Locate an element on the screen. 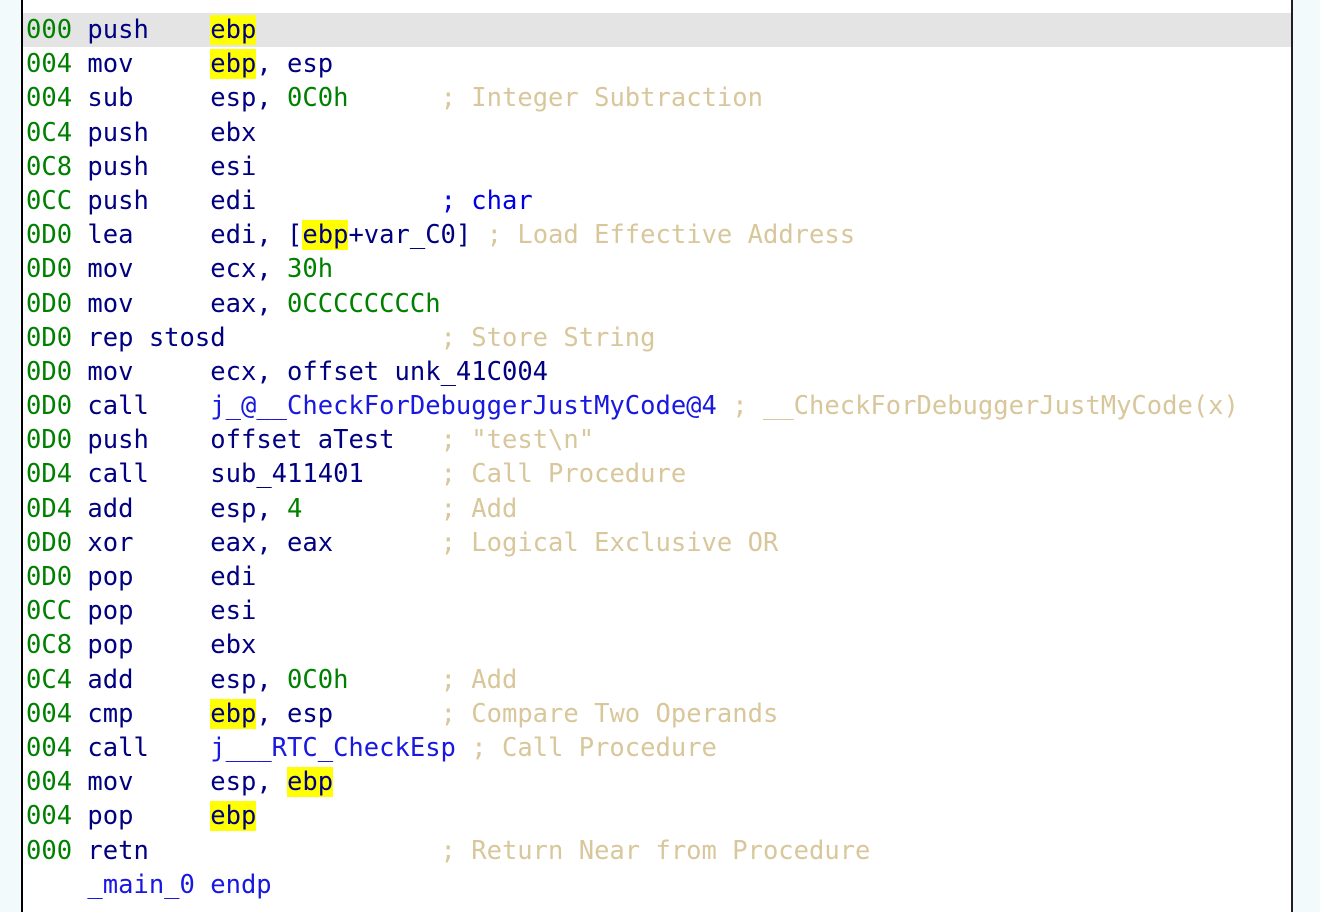 Image resolution: width=1320 pixels, height=912 pixels. code-reference: j___RTC_CheckEsp is located at coordinates (333, 748).